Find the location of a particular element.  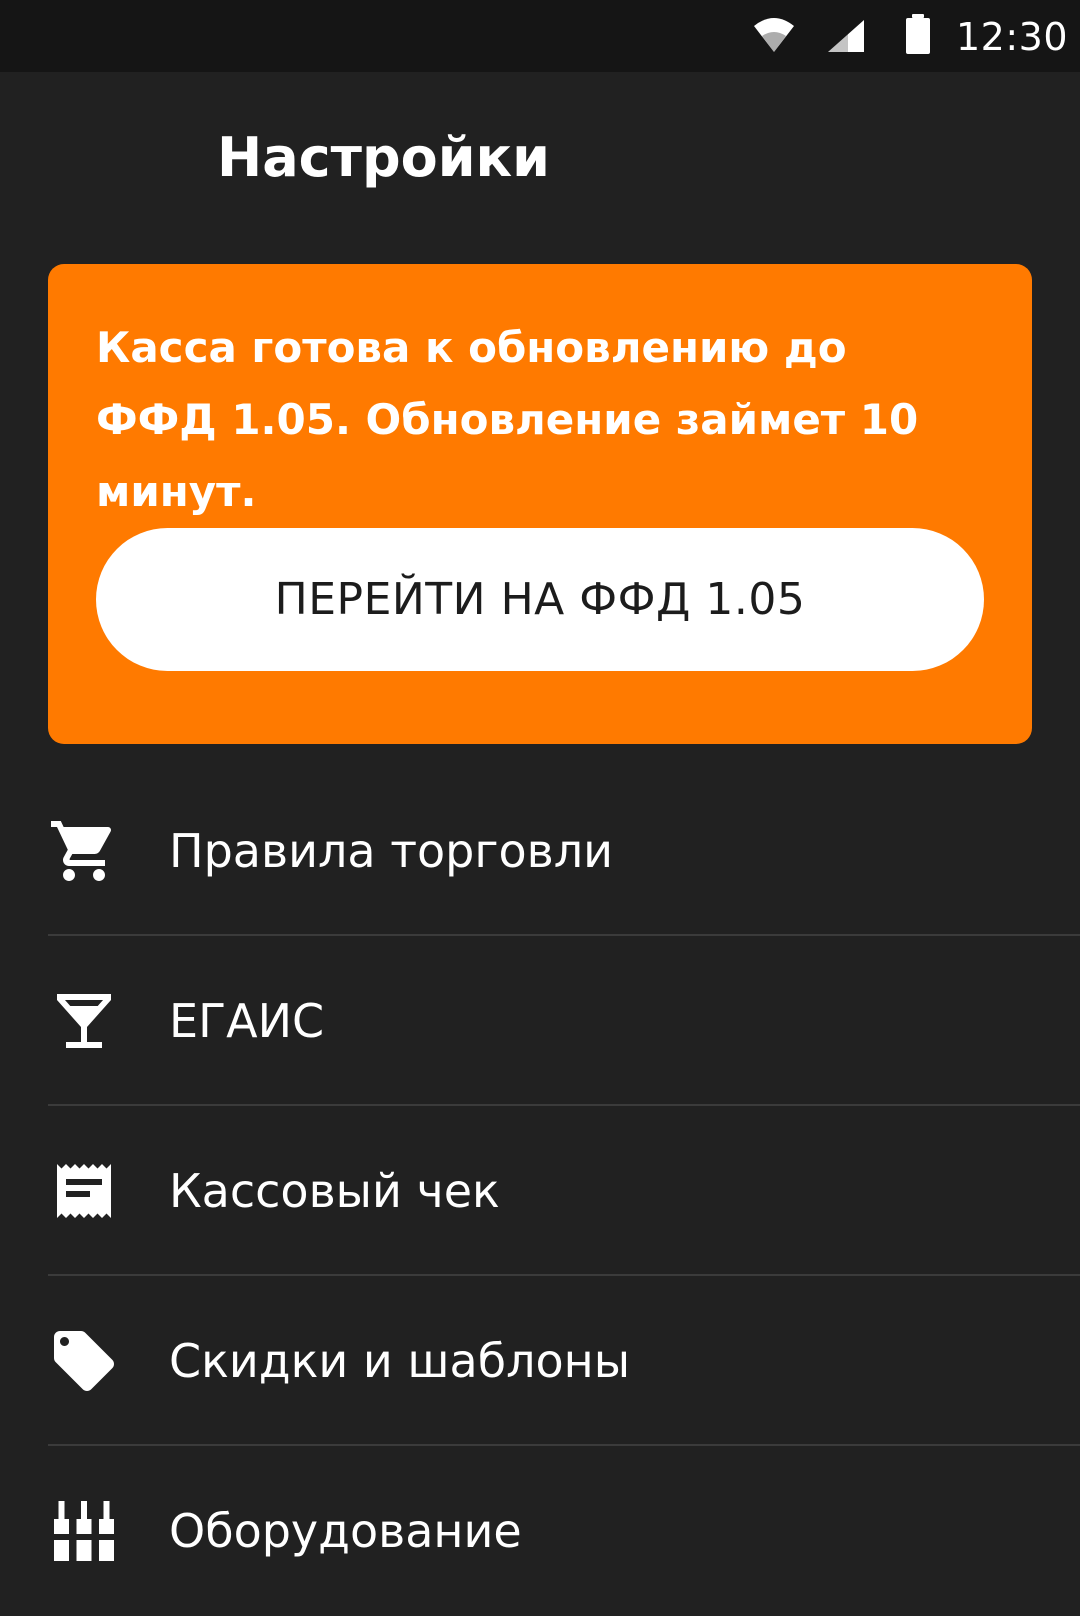

upgrade-ffd-button: ПЕРЕЙТИ НА ФФД 1.05 is located at coordinates (540, 599).